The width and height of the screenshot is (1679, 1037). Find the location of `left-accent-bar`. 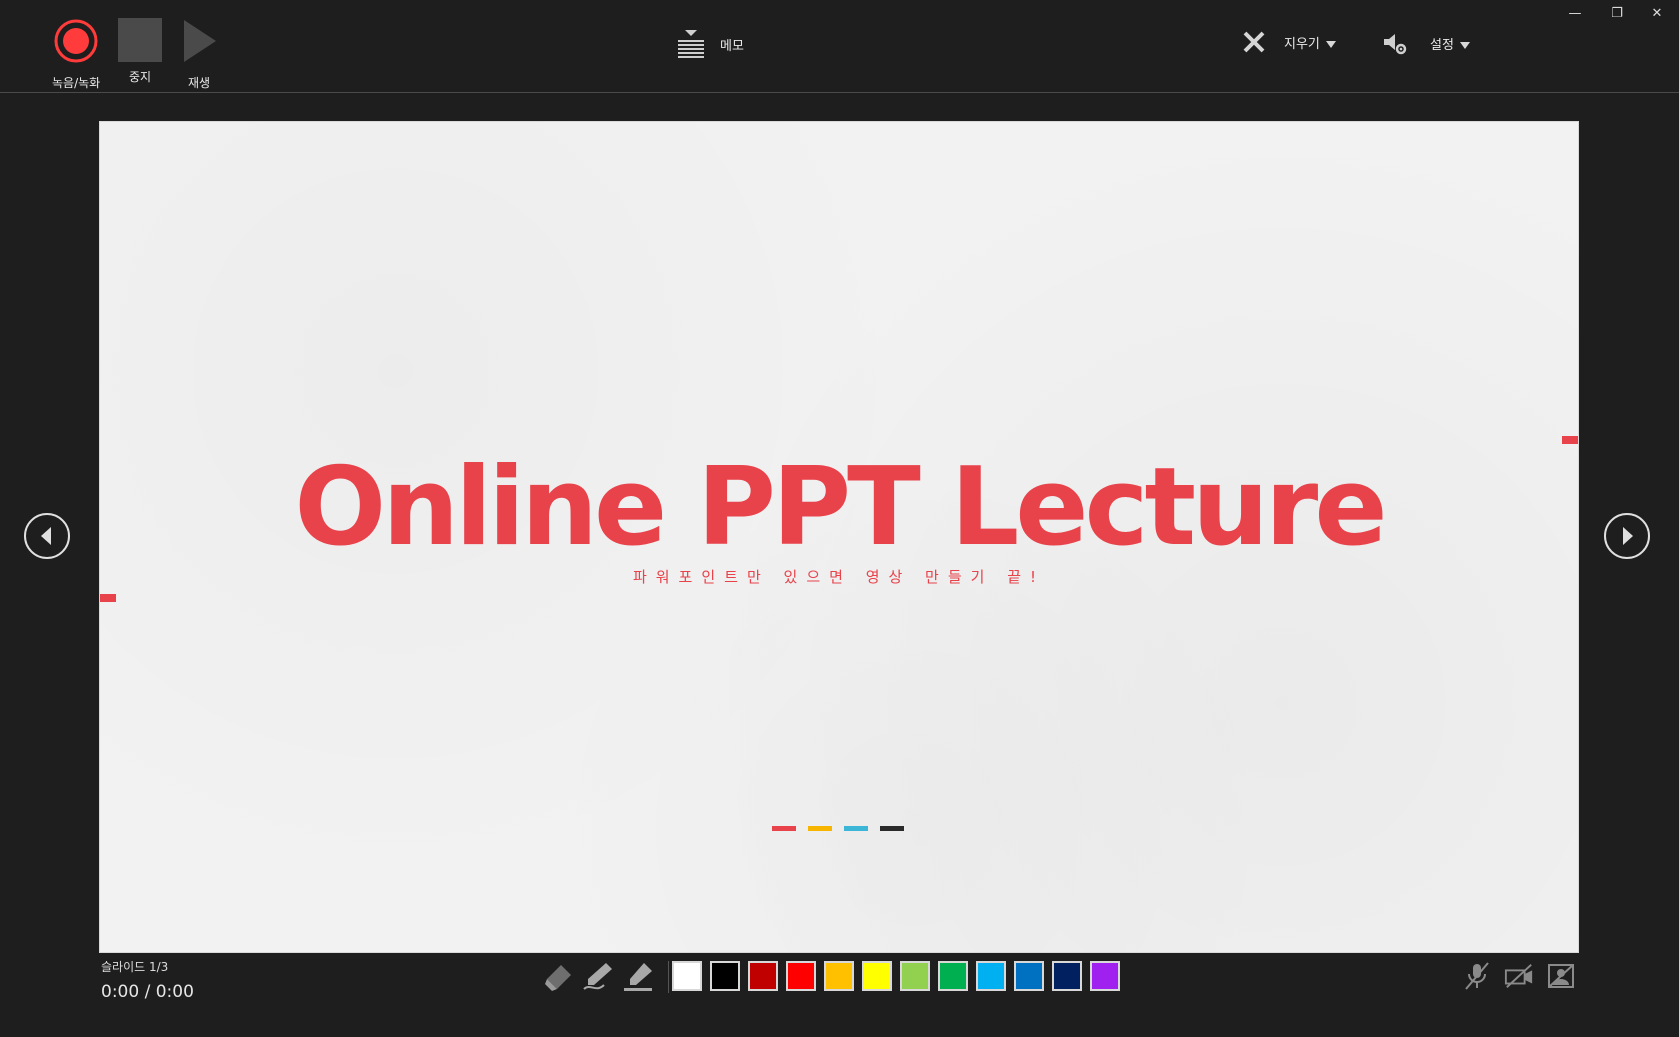

left-accent-bar is located at coordinates (108, 598).